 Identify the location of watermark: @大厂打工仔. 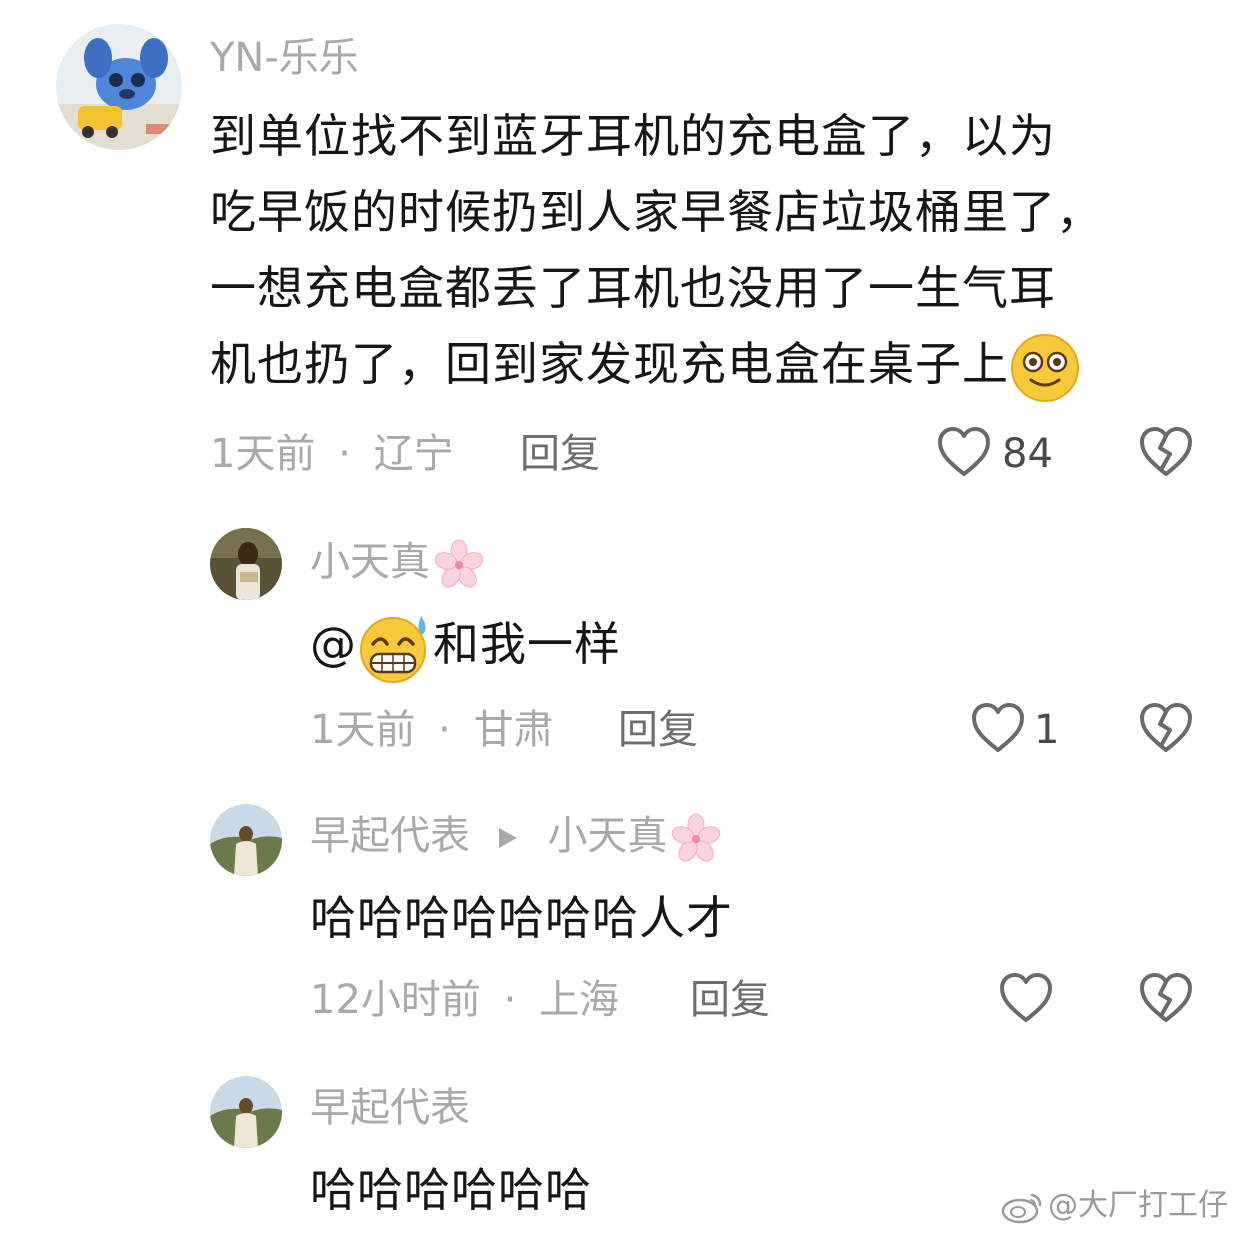
(1114, 1206).